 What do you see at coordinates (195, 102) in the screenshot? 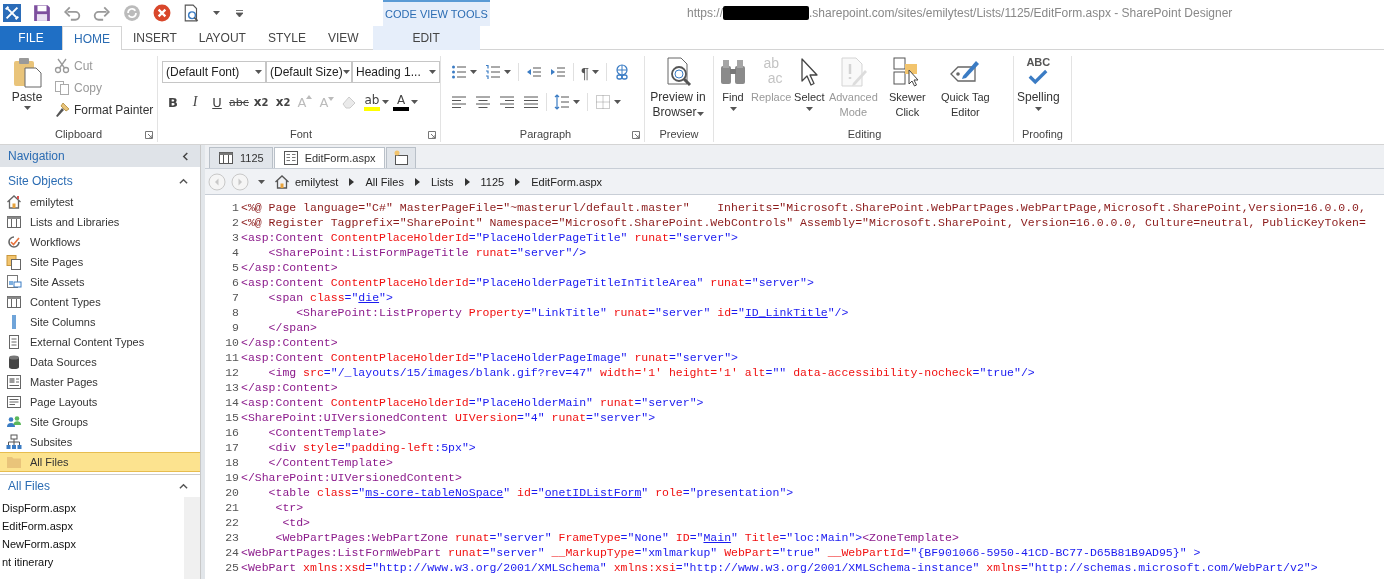
I see `format-button: I` at bounding box center [195, 102].